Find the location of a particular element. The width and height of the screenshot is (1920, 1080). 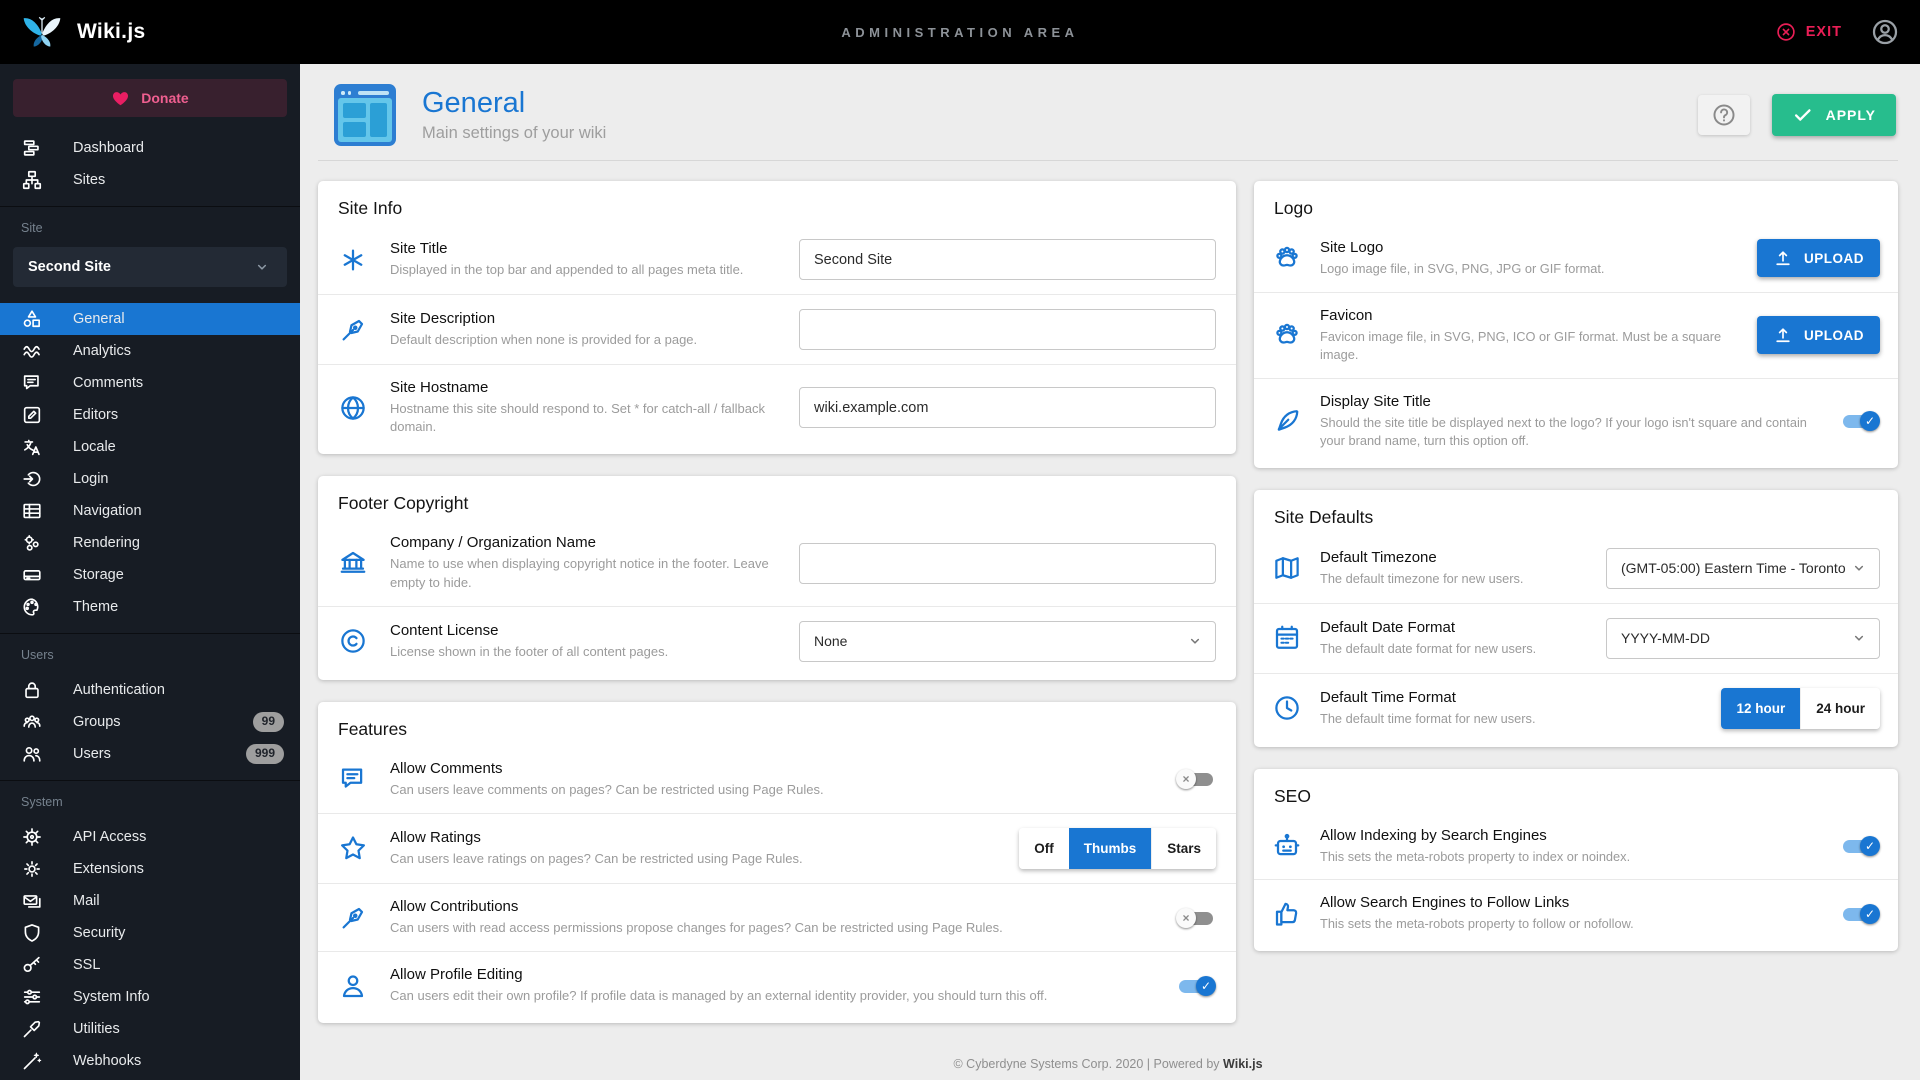

two-users-icon is located at coordinates (32, 754).